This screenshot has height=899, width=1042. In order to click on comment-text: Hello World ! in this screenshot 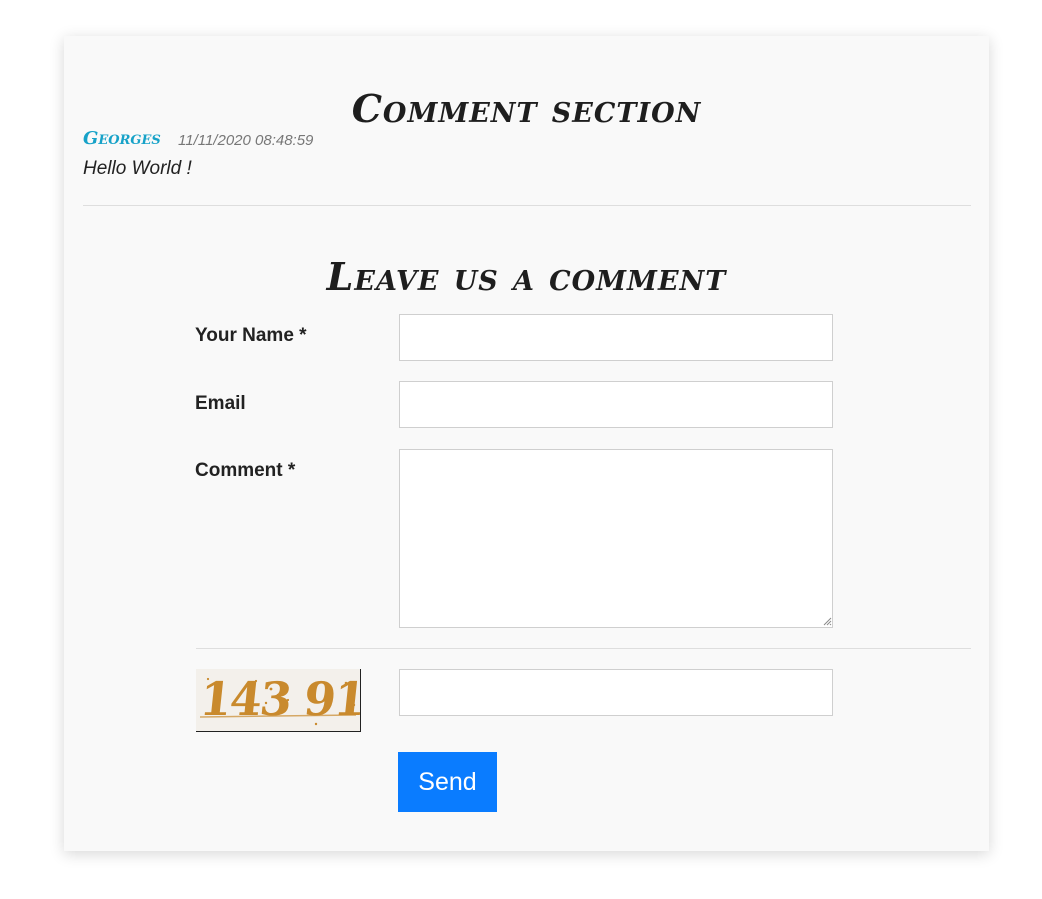, I will do `click(137, 168)`.